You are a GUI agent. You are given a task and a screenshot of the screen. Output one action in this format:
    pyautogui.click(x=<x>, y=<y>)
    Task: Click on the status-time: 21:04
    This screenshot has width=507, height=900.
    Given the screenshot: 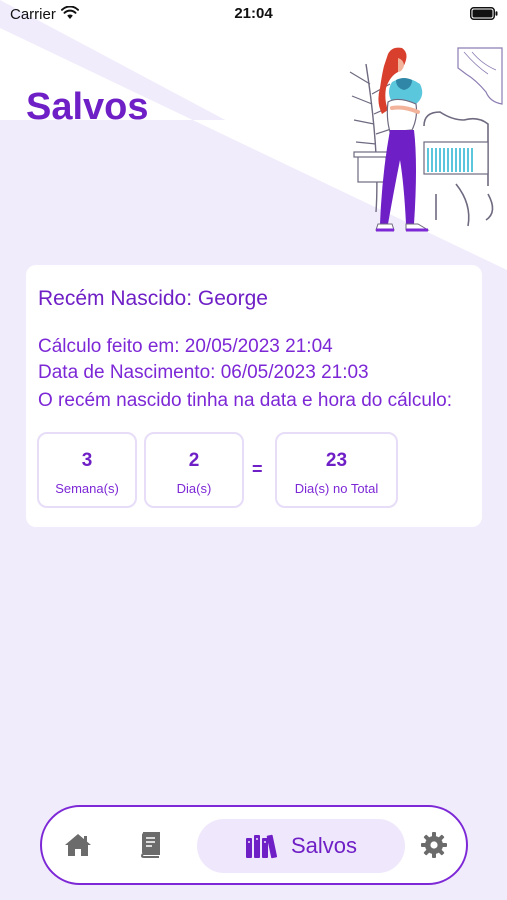 What is the action you would take?
    pyautogui.click(x=253, y=13)
    